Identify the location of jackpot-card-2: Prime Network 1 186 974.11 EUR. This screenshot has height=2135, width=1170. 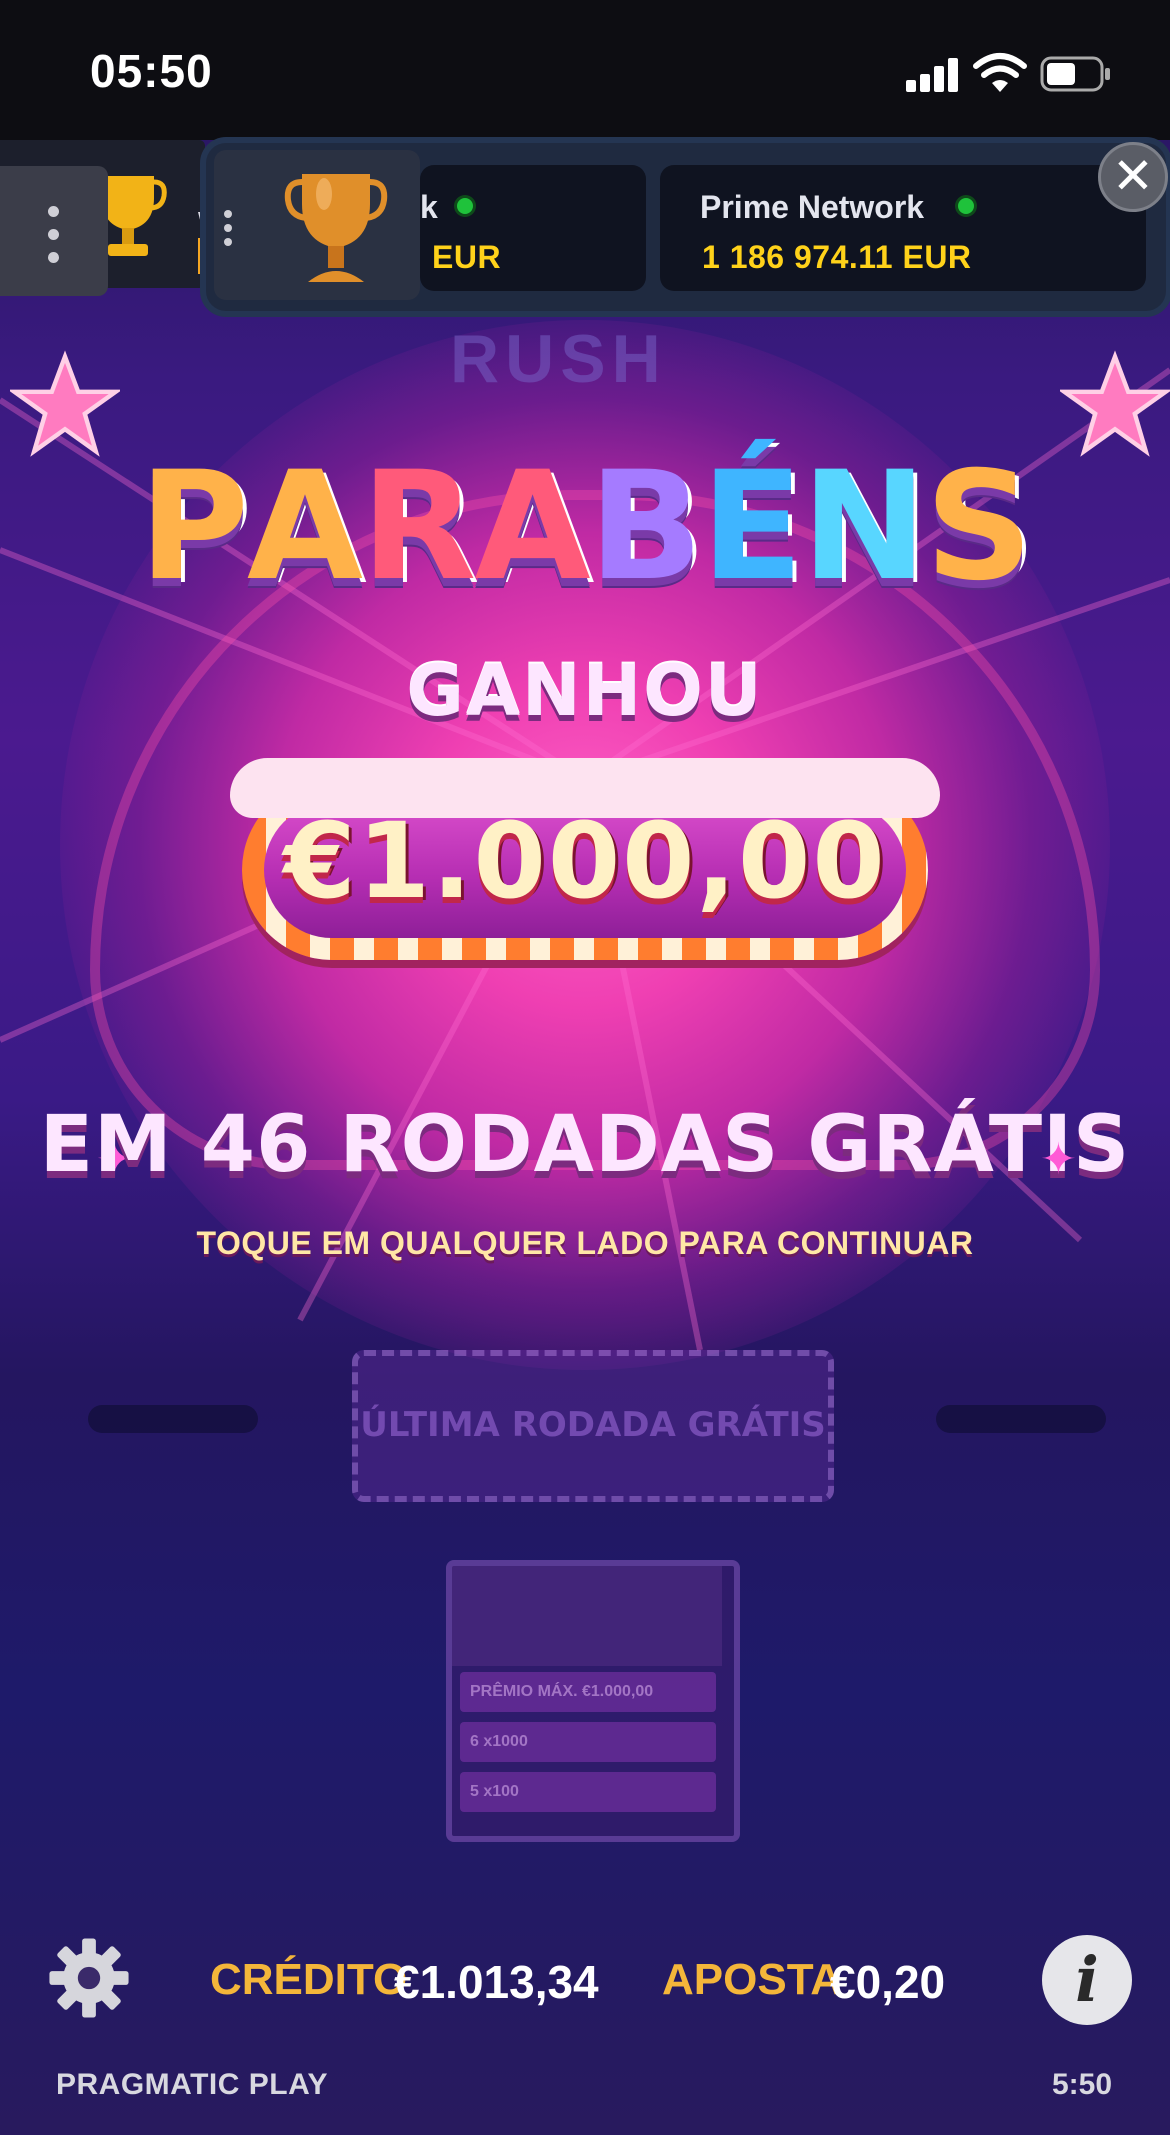
(903, 228).